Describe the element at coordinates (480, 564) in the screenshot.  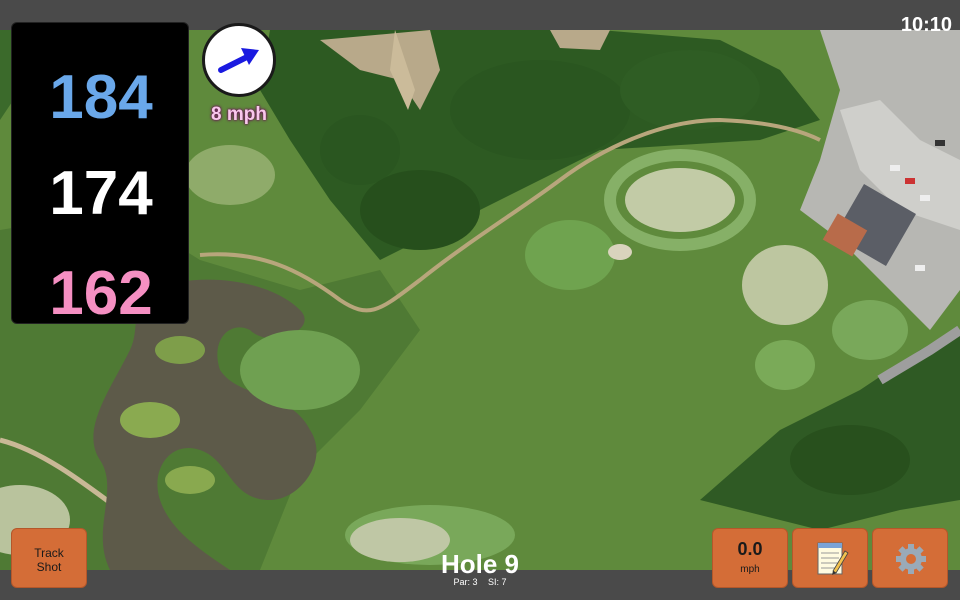
I see `hole-title: Hole 9` at that location.